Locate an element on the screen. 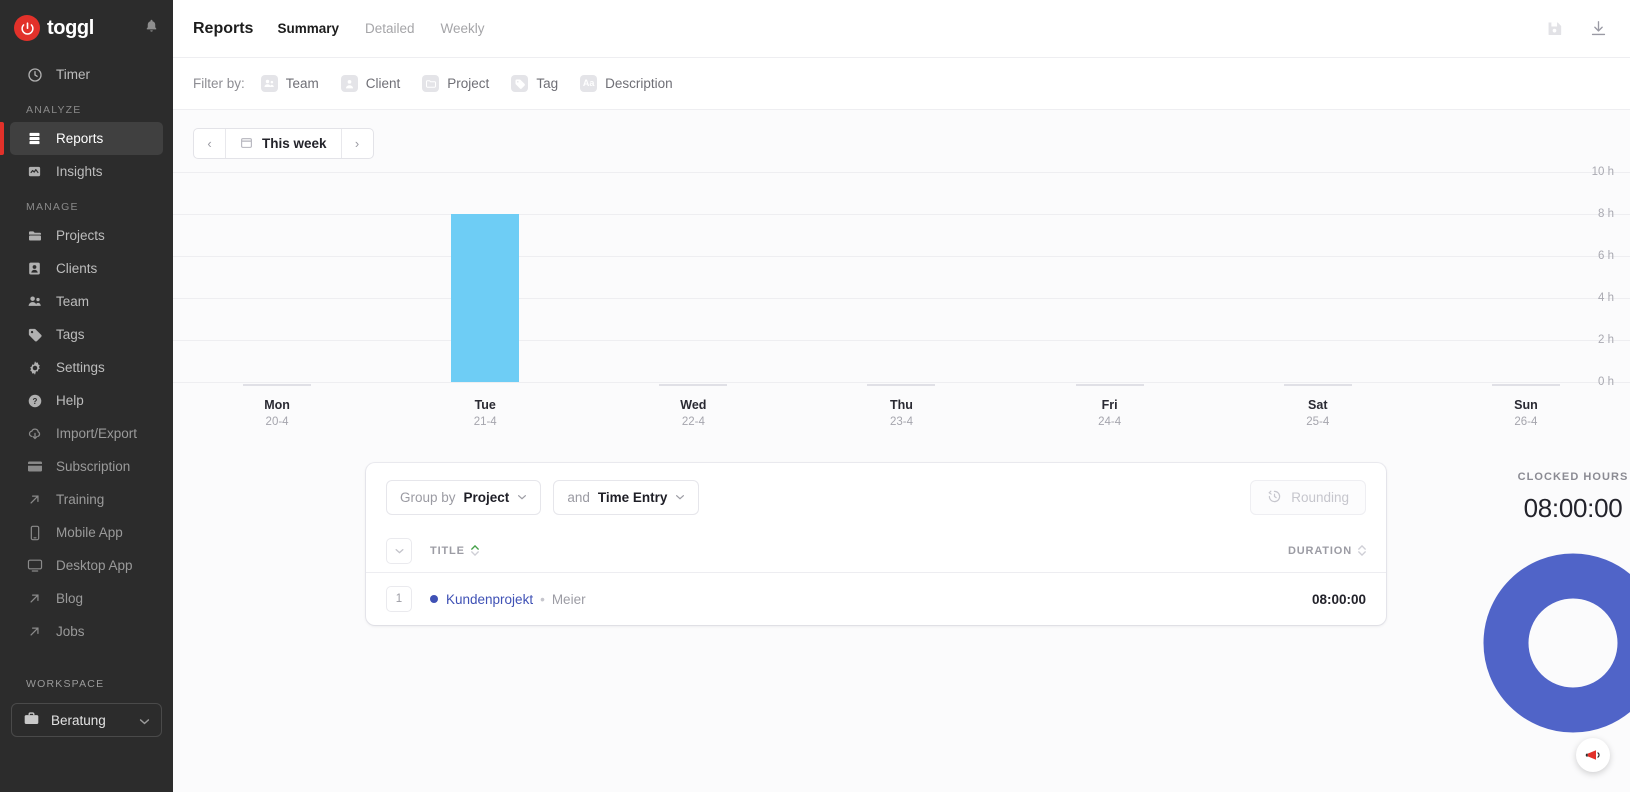 The width and height of the screenshot is (1630, 792). floppy-disk-icon is located at coordinates (1554, 28).